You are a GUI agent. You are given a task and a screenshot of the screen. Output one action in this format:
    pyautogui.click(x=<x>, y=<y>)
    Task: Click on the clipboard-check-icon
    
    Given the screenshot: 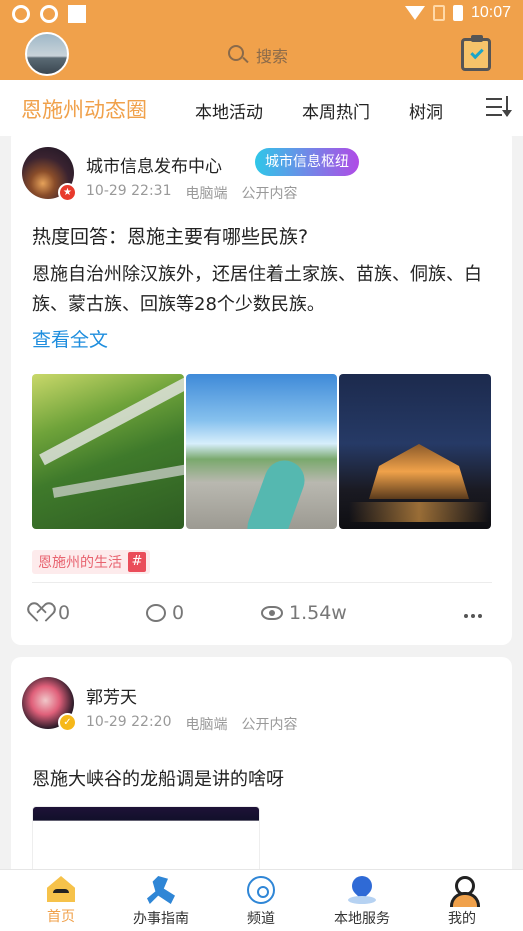 What is the action you would take?
    pyautogui.click(x=476, y=53)
    